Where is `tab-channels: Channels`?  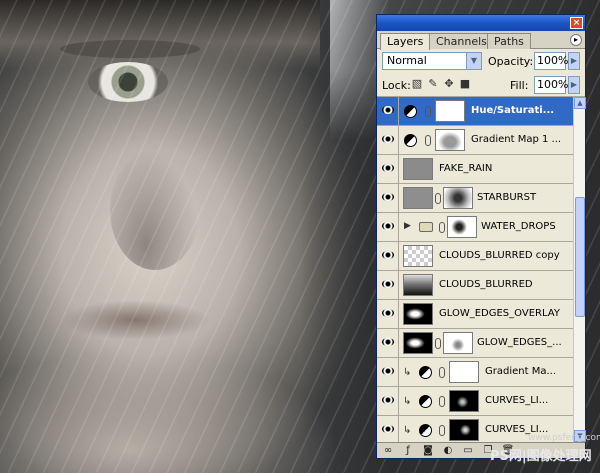 tab-channels: Channels is located at coordinates (461, 41).